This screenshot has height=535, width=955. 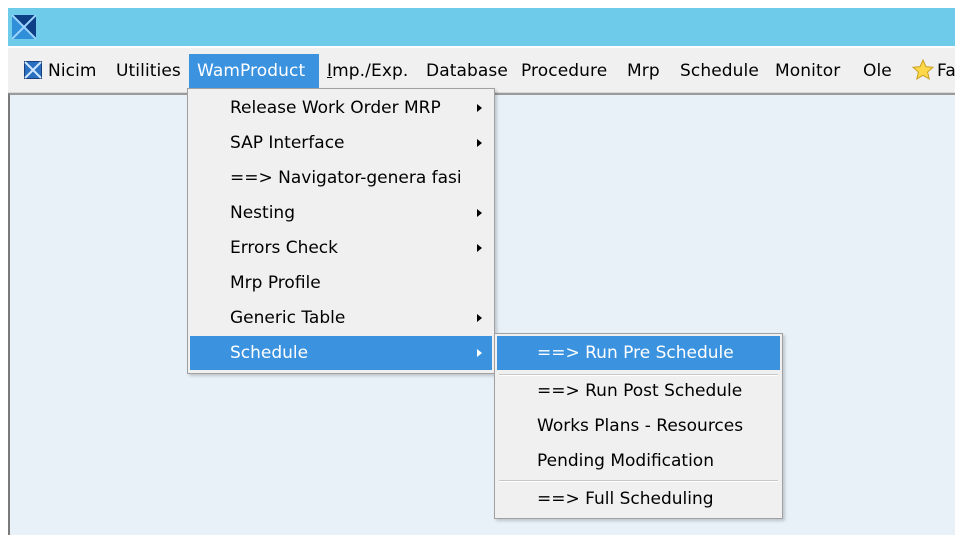 I want to click on menu-item-label: SAP Interface, so click(x=287, y=143).